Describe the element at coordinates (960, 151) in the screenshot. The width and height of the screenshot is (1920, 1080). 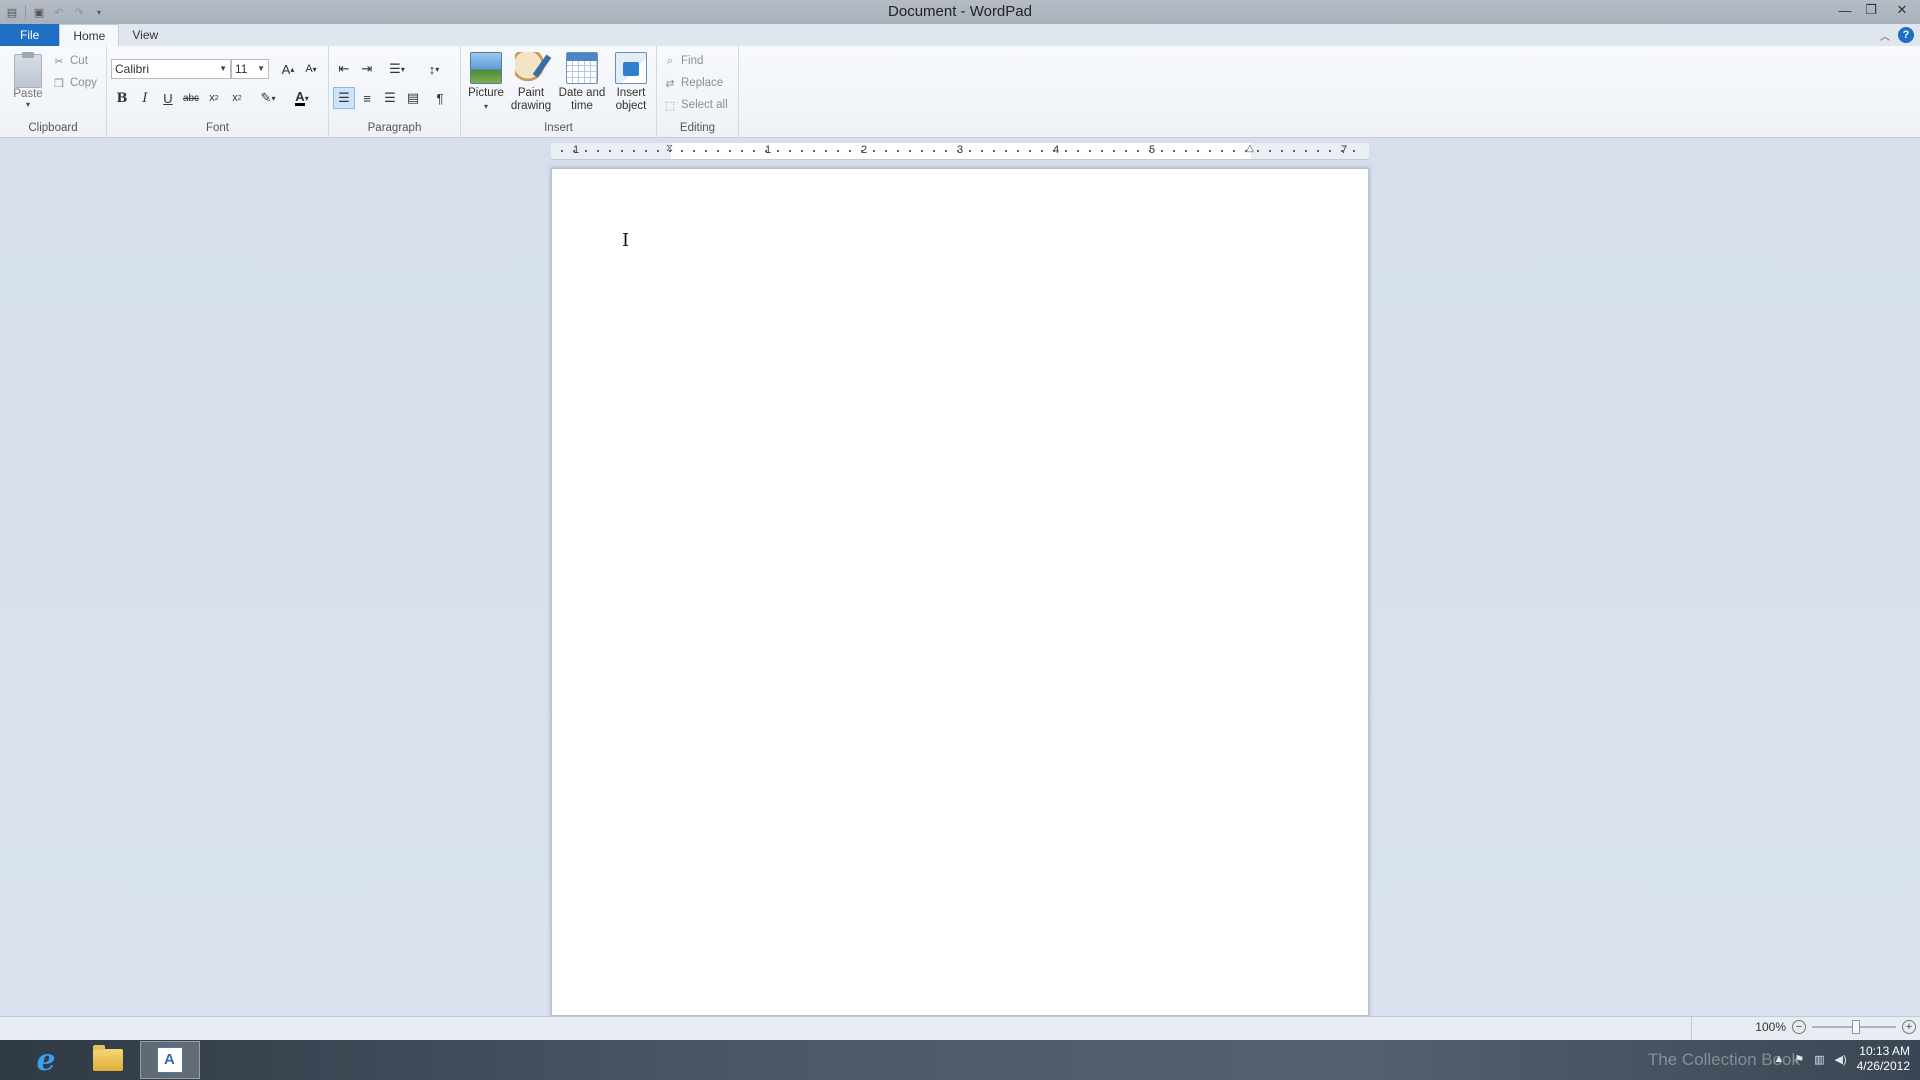
I see `horizontal-ruler: 1 1 2 3 4 5 7 ⧖ △` at that location.